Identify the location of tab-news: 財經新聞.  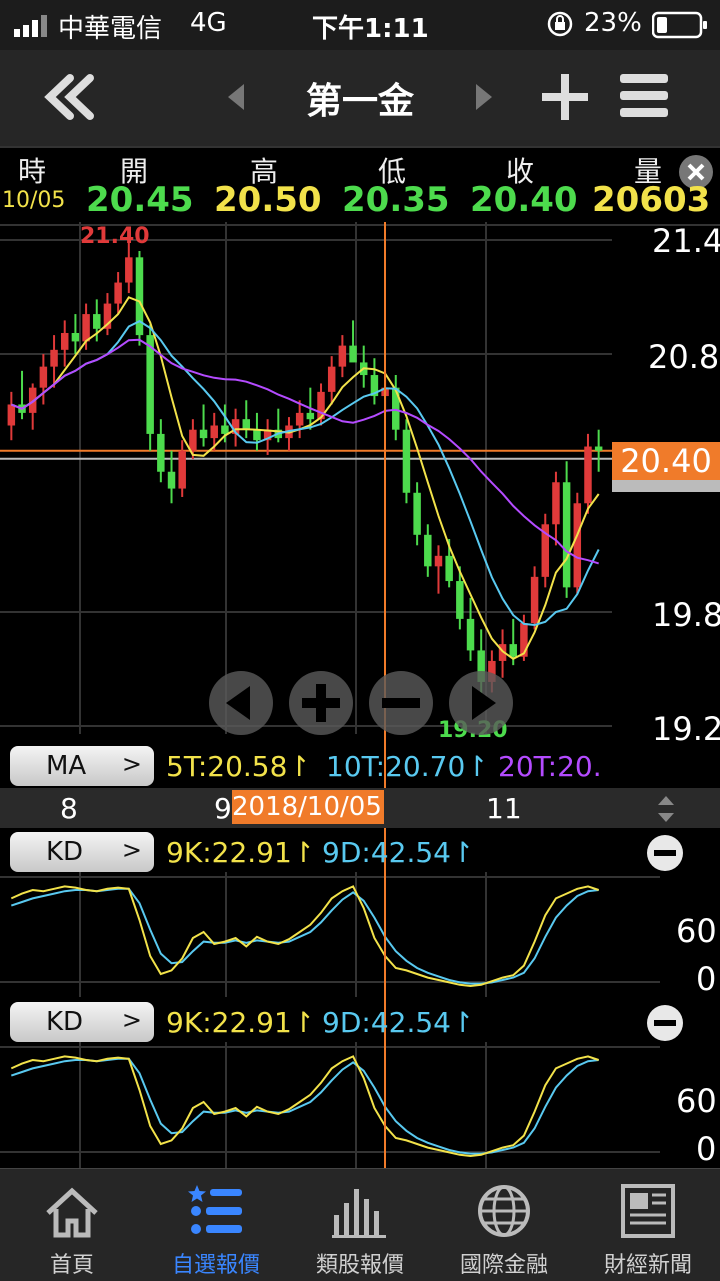
(648, 1225).